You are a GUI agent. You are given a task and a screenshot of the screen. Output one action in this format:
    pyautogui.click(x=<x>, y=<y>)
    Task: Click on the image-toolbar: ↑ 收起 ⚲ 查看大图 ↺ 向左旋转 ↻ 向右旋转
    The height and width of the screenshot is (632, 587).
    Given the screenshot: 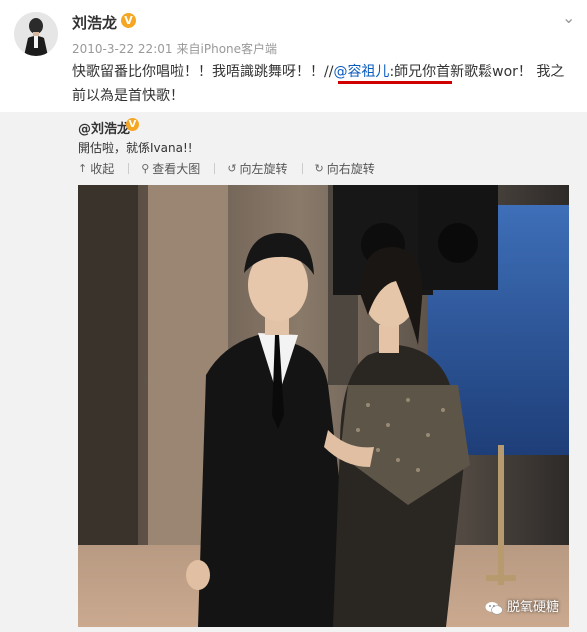 What is the action you would take?
    pyautogui.click(x=233, y=170)
    